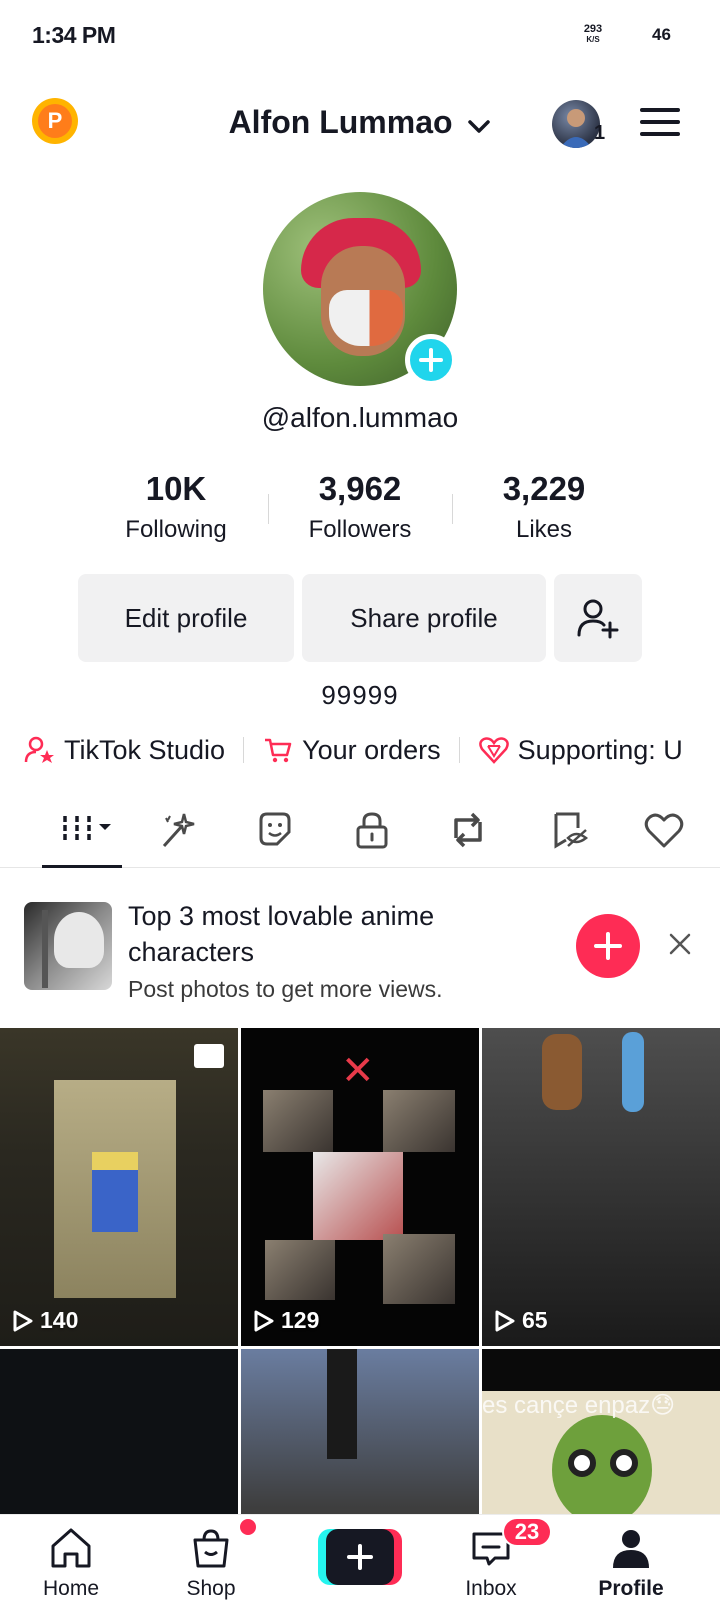  I want to click on username: @alfon.lummao, so click(360, 417).